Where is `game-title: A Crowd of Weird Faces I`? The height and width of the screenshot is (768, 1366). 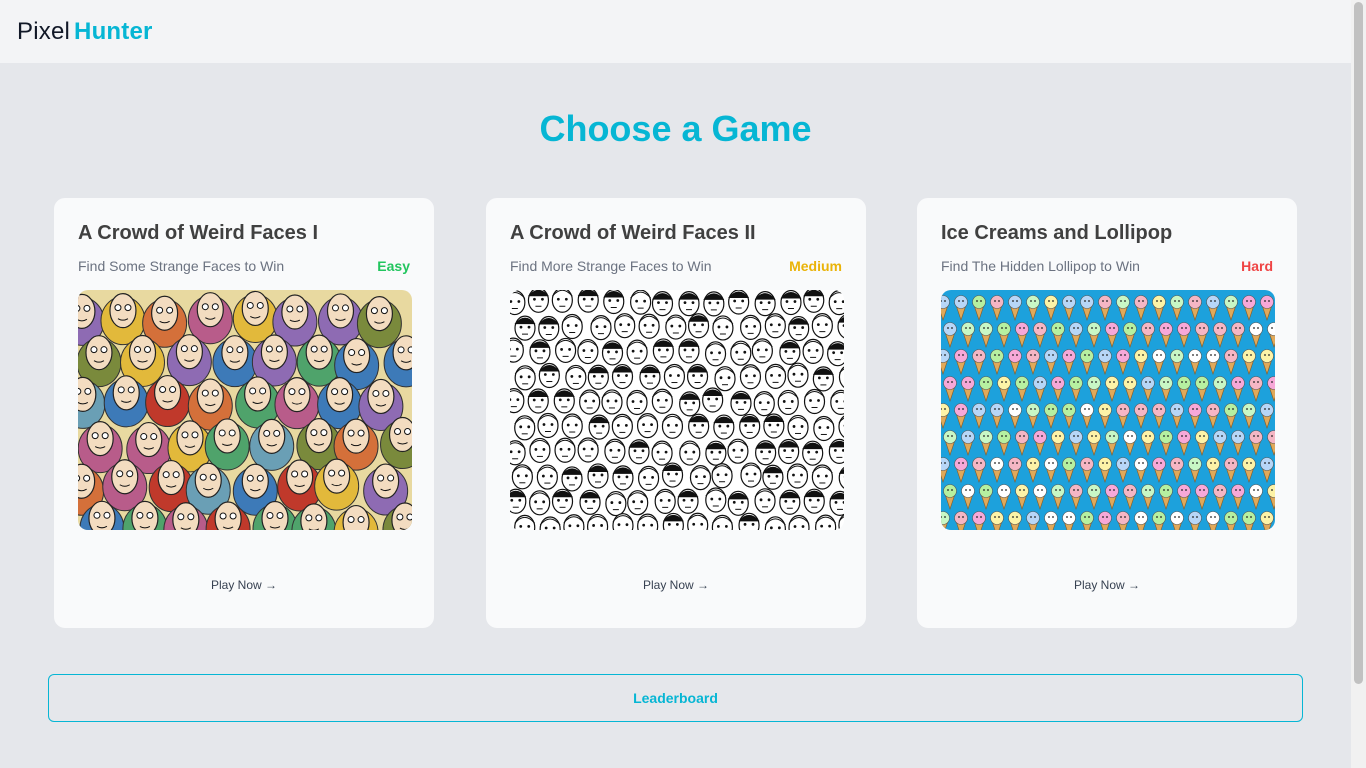
game-title: A Crowd of Weird Faces I is located at coordinates (198, 233).